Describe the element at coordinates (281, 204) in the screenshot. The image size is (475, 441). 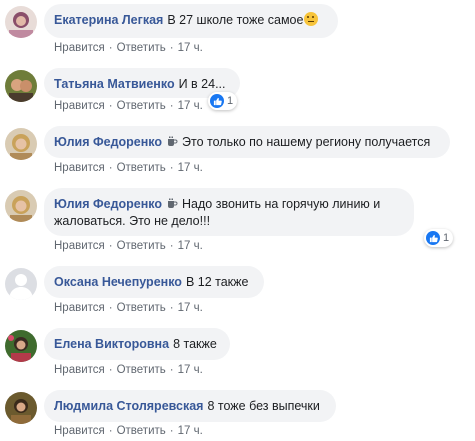
I see `comment-text: Надо звонить на горячую линию и` at that location.